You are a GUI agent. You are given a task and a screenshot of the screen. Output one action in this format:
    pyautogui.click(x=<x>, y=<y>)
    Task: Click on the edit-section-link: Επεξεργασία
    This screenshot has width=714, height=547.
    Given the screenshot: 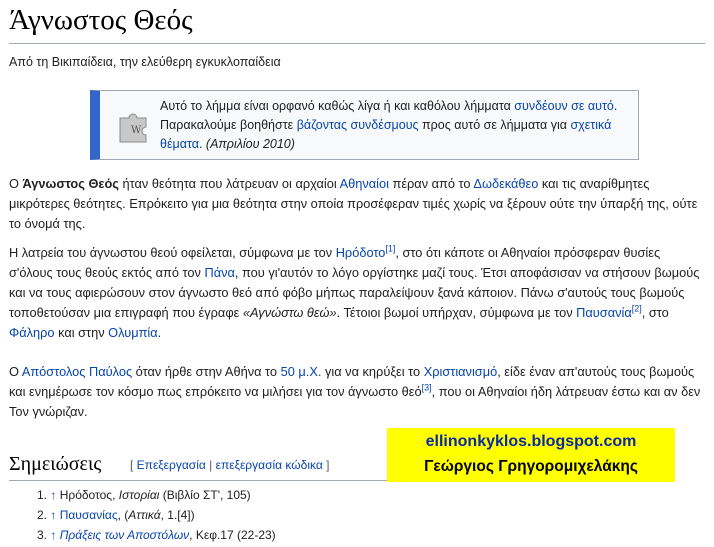 What is the action you would take?
    pyautogui.click(x=171, y=465)
    